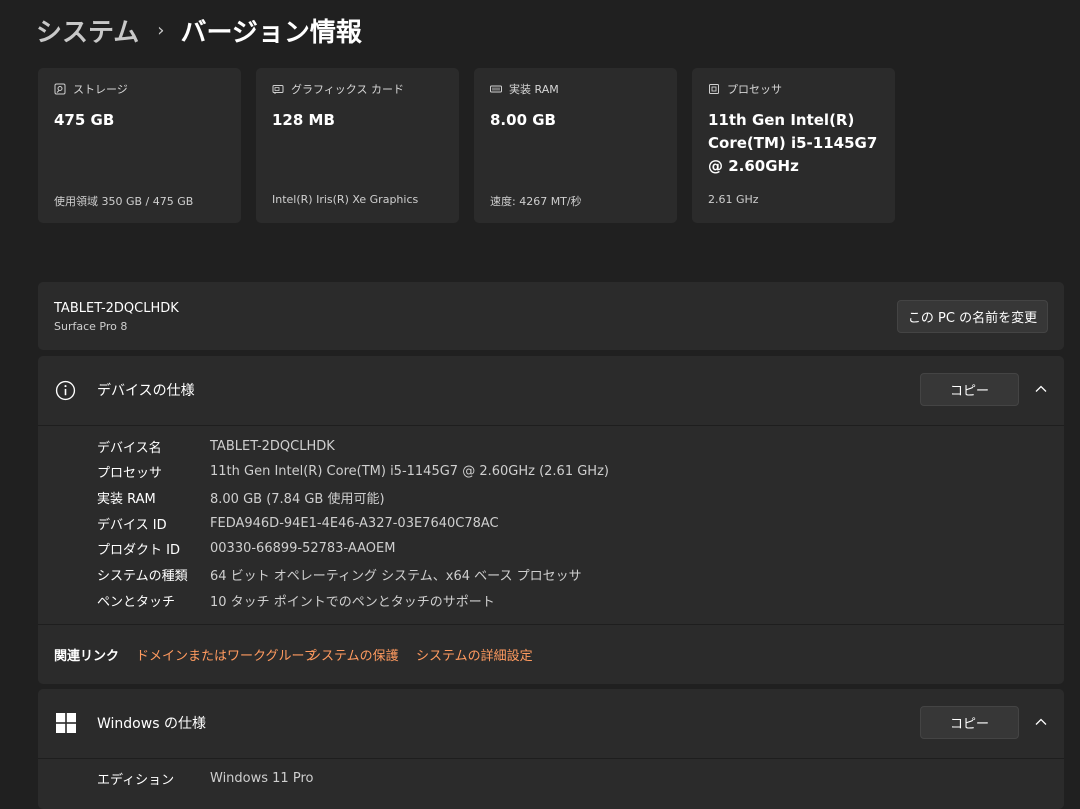 The height and width of the screenshot is (809, 1080). What do you see at coordinates (352, 602) in the screenshot?
I see `spec-value: 10 タッチ ポイントでのペンとタッチのサポート` at bounding box center [352, 602].